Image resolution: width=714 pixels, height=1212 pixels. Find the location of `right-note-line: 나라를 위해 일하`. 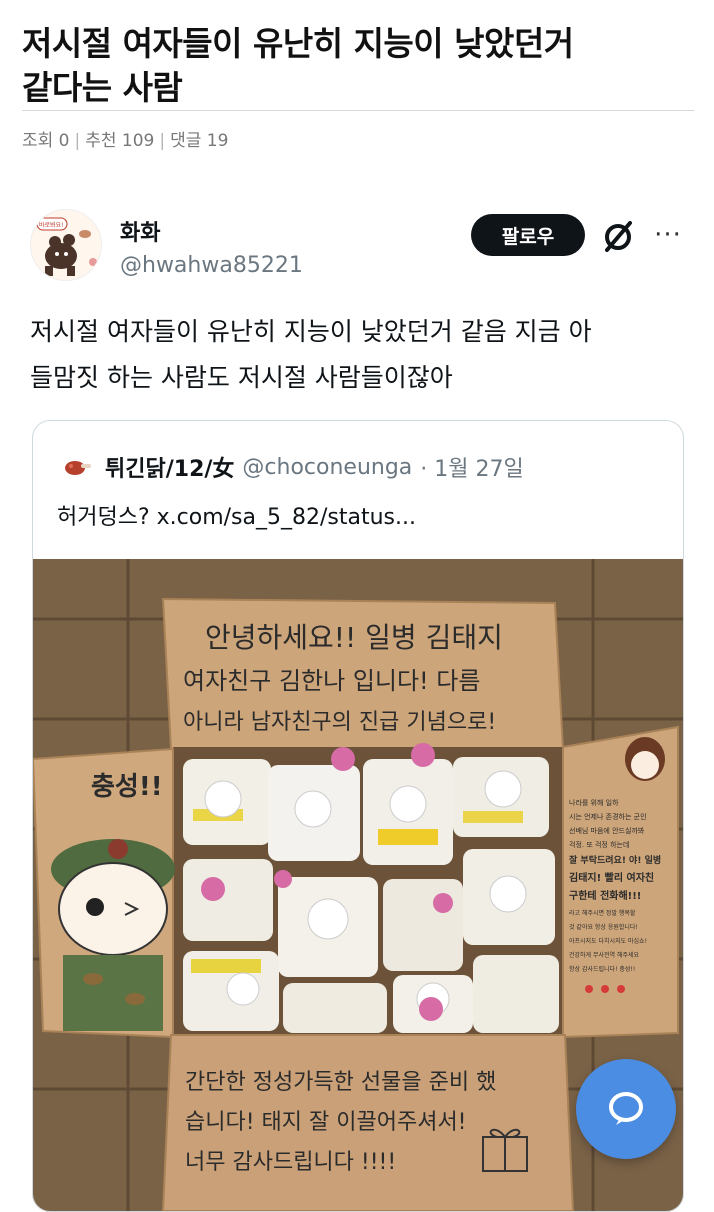

right-note-line: 나라를 위해 일하 is located at coordinates (594, 802).